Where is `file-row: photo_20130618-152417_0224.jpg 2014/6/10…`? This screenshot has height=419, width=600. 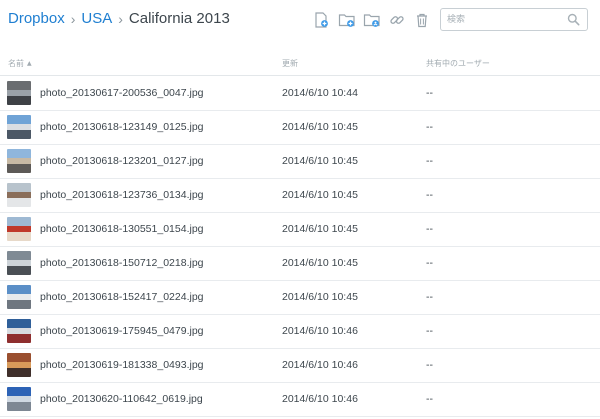 file-row: photo_20130618-152417_0224.jpg 2014/6/10… is located at coordinates (300, 298).